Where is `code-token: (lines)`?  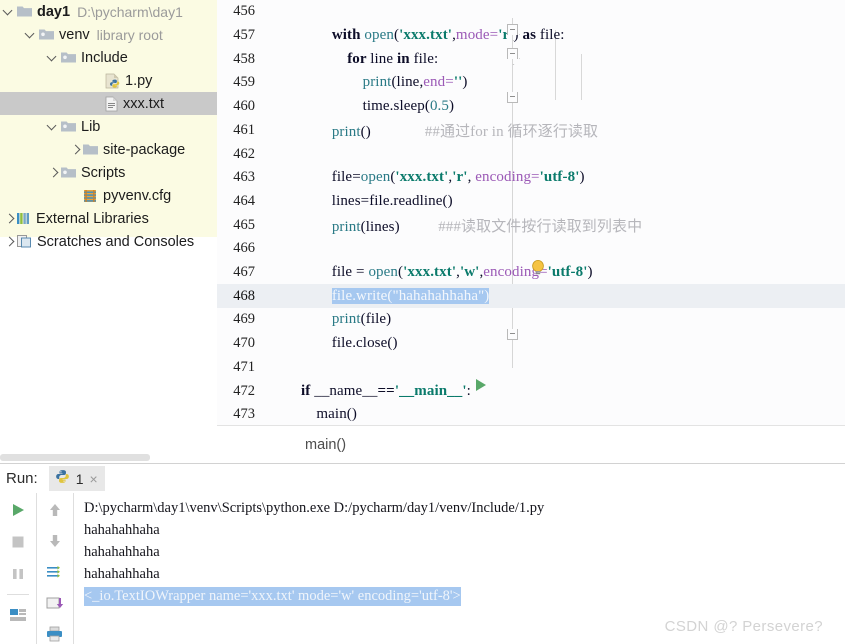
code-token: (lines) is located at coordinates (380, 226).